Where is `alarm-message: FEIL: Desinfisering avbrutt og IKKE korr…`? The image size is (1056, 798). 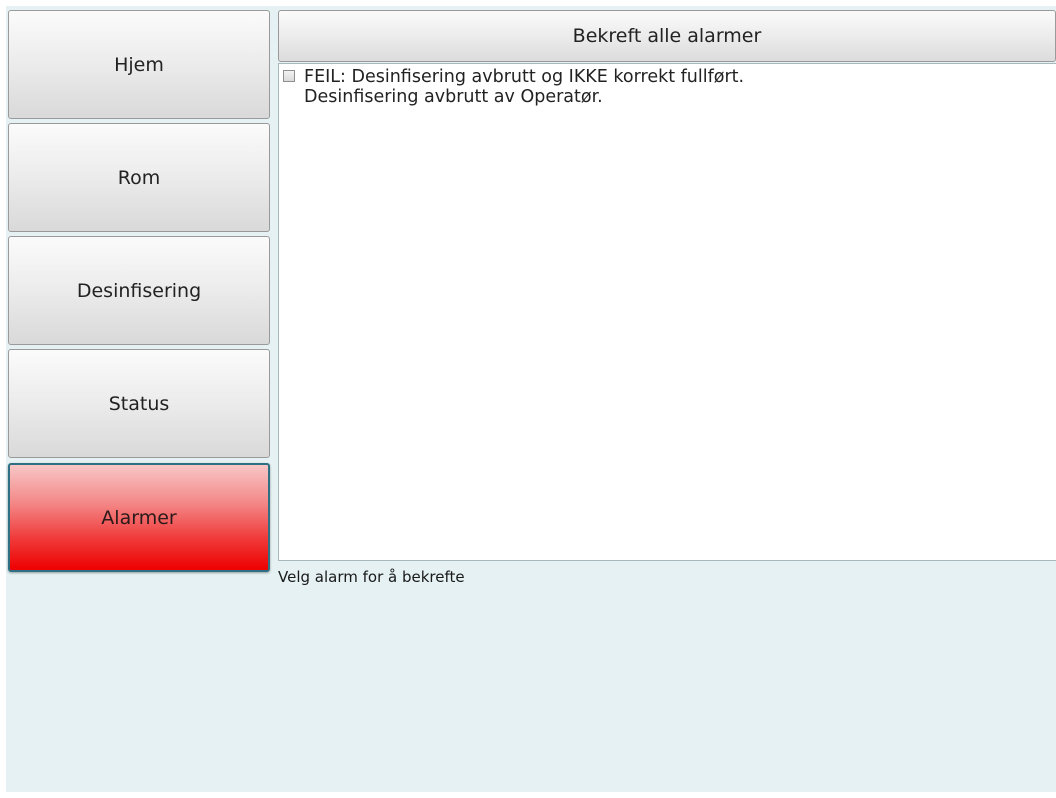
alarm-message: FEIL: Desinfisering avbrutt og IKKE korr… is located at coordinates (524, 87).